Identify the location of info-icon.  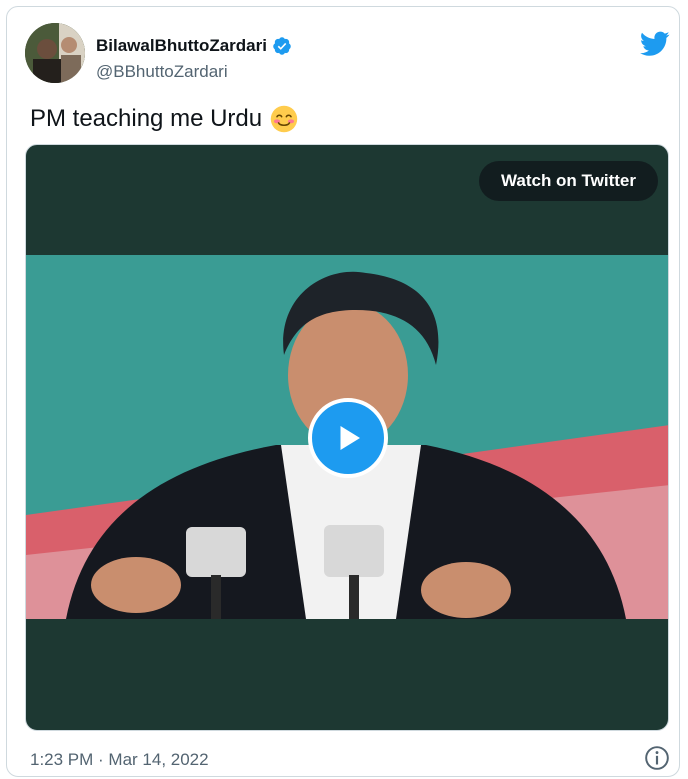
(657, 758).